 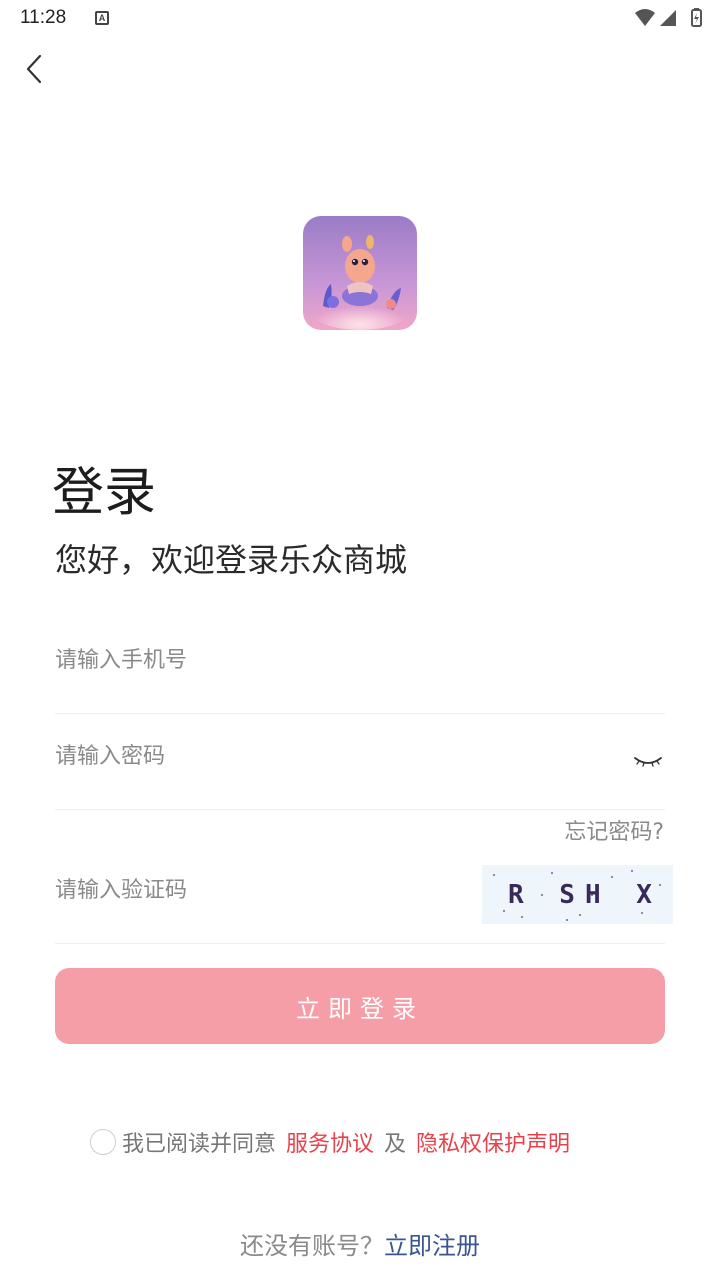 I want to click on status-bar: 11:28 A, so click(x=360, y=19).